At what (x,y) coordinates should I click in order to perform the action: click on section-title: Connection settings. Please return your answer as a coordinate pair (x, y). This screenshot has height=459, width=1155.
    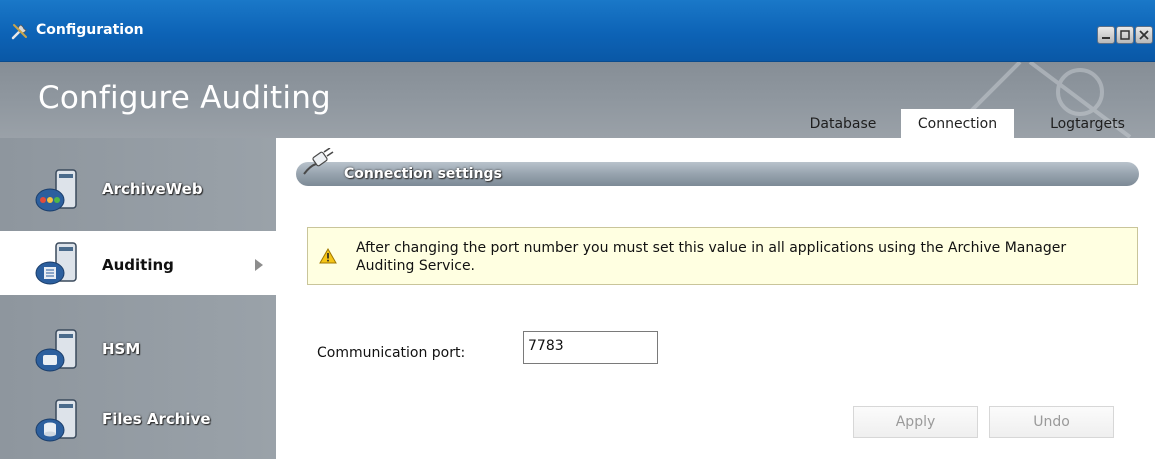
    Looking at the image, I should click on (423, 174).